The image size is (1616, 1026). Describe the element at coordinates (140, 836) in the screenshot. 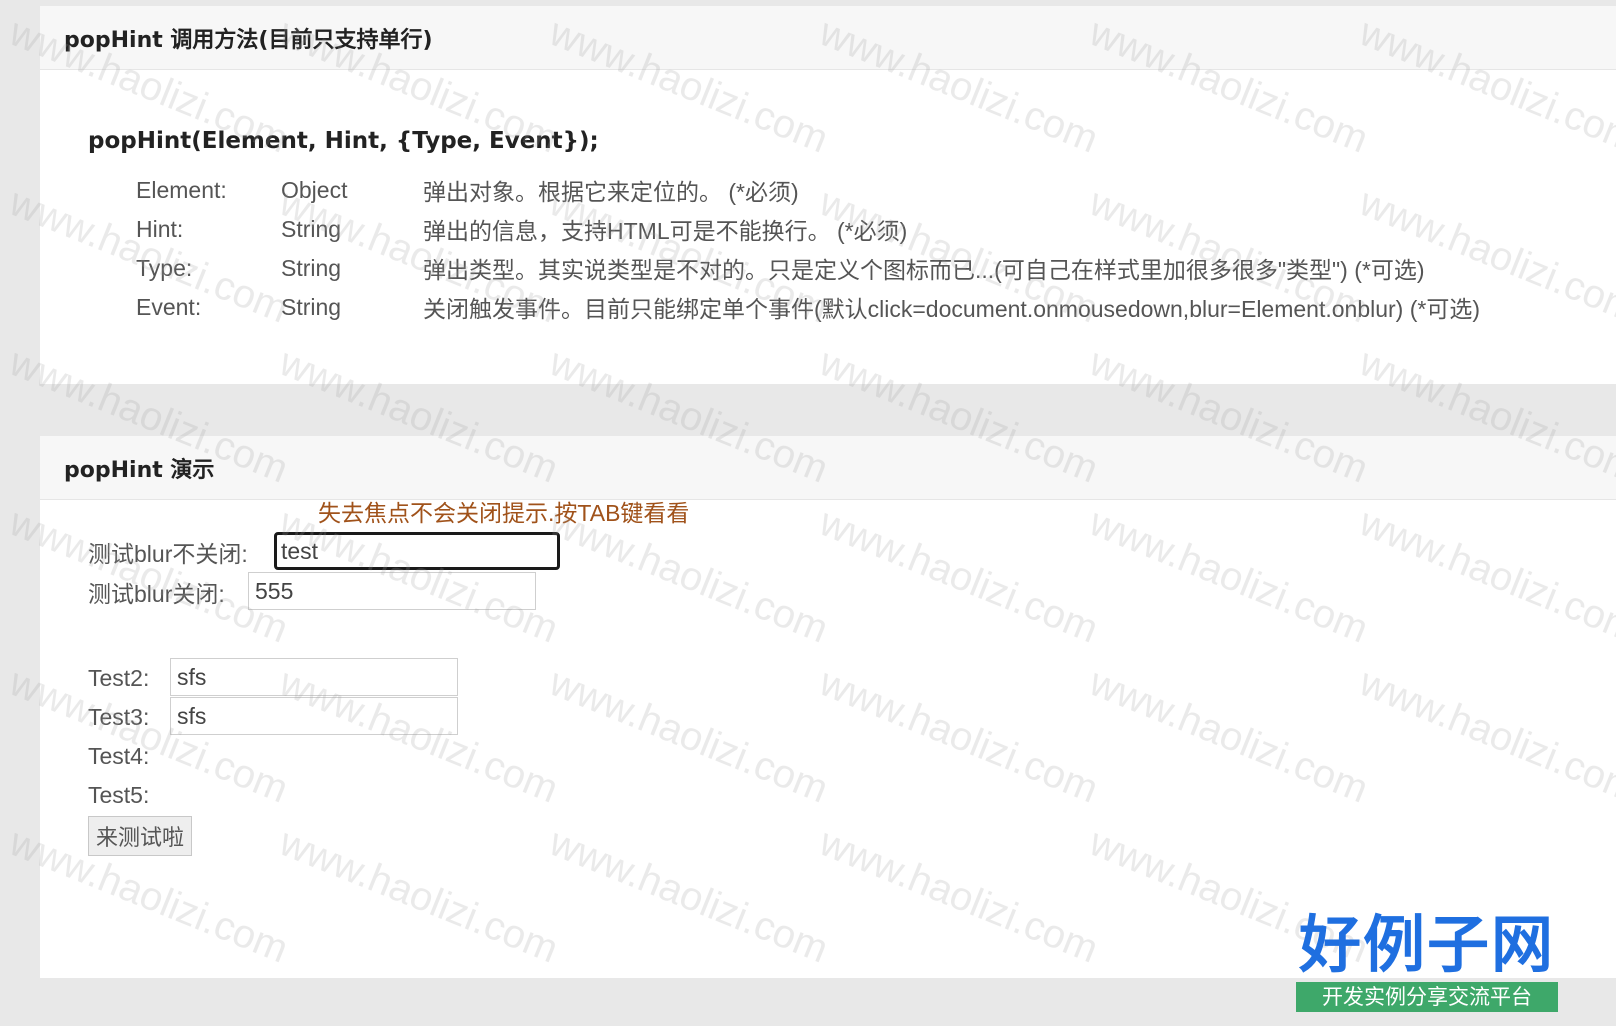

I see `submit-test-button: 来测试啦` at that location.